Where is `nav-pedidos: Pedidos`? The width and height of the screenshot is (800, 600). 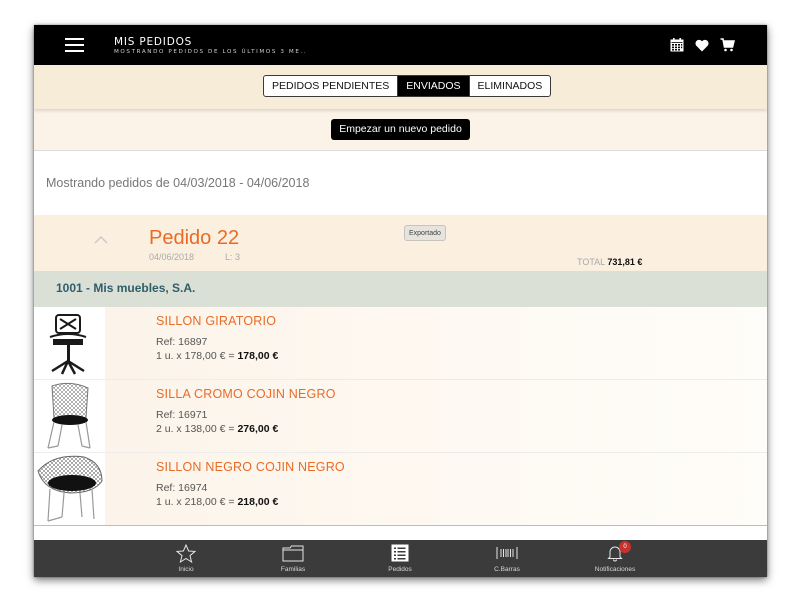 nav-pedidos: Pedidos is located at coordinates (400, 558).